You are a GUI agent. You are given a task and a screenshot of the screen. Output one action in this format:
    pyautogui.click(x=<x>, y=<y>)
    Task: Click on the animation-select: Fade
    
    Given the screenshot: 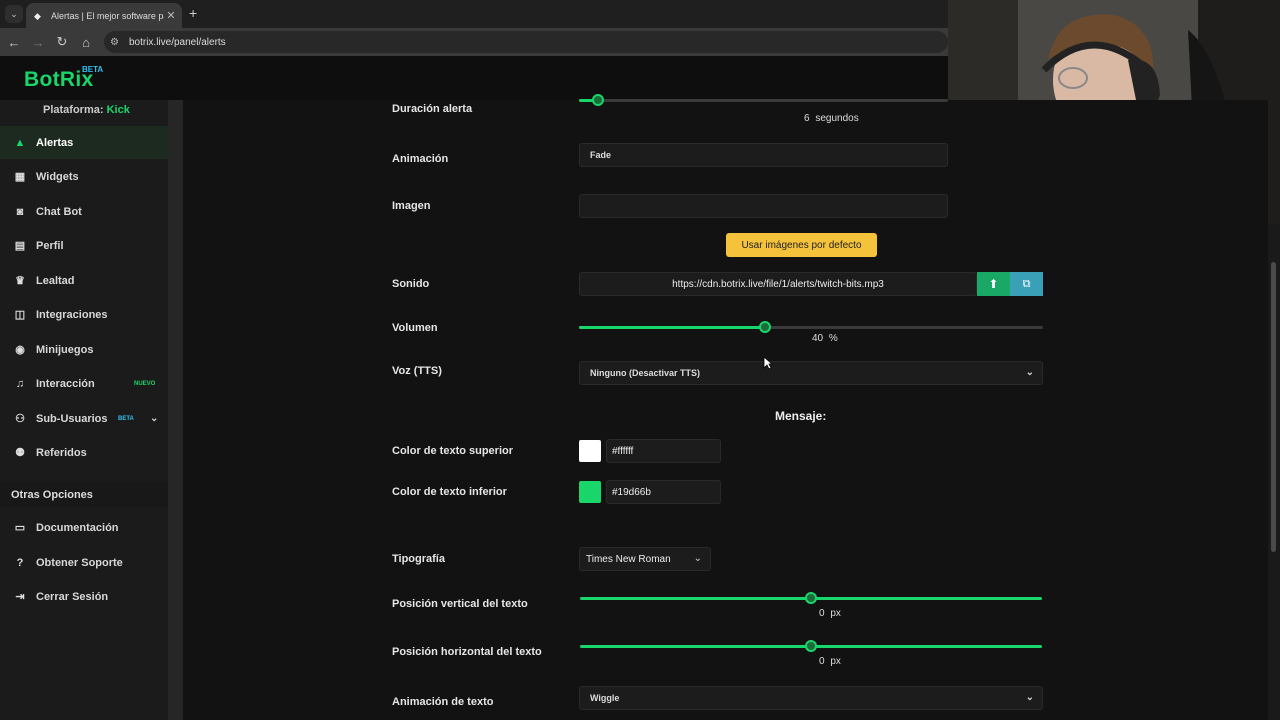 What is the action you would take?
    pyautogui.click(x=763, y=155)
    